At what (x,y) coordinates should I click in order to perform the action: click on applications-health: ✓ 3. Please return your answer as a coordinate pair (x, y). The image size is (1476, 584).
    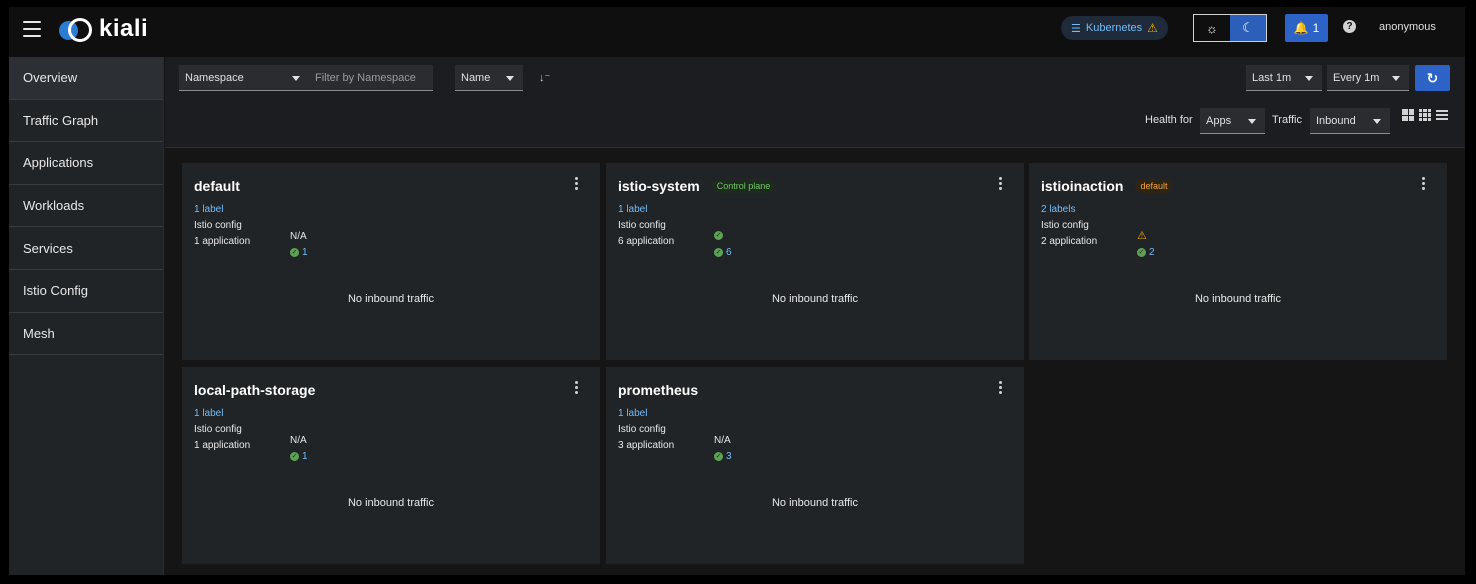
    Looking at the image, I should click on (723, 456).